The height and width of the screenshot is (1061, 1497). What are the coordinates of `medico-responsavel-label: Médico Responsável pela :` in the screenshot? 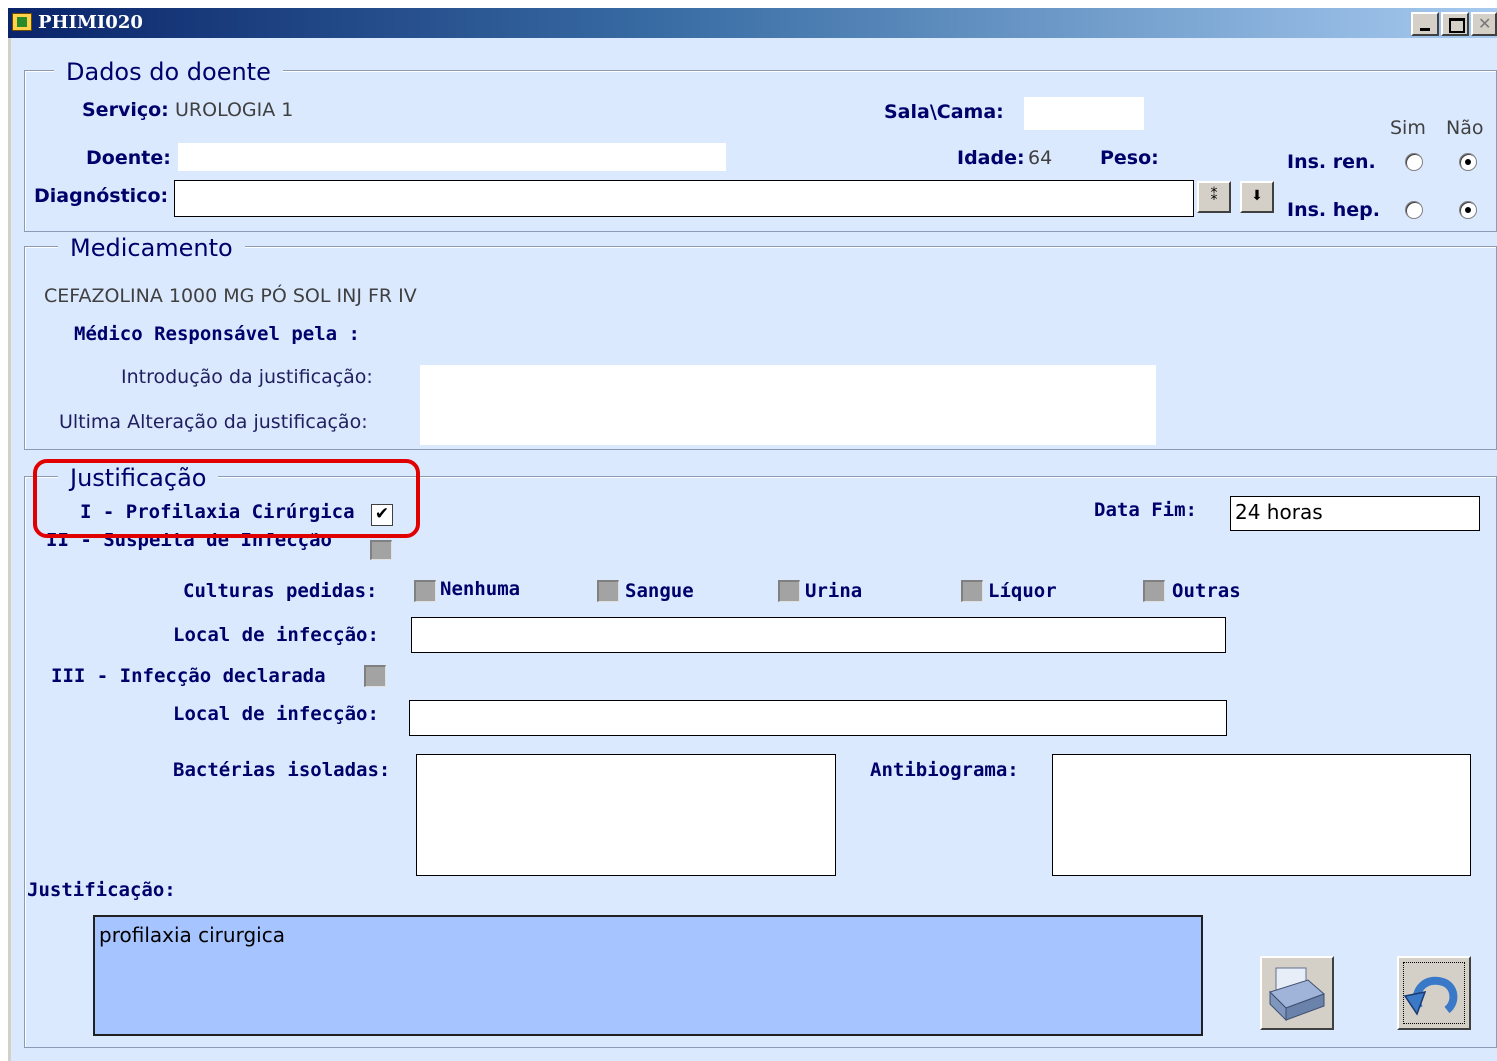 It's located at (217, 334).